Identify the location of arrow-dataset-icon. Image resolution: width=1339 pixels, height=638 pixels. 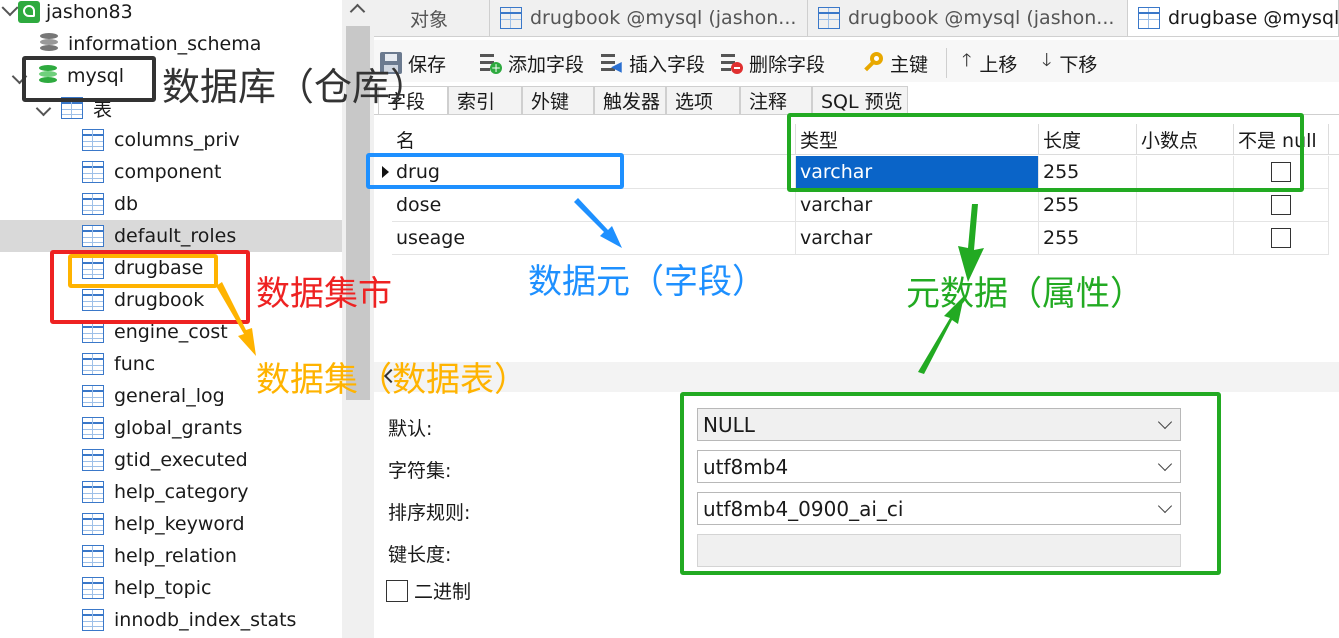
(236, 319).